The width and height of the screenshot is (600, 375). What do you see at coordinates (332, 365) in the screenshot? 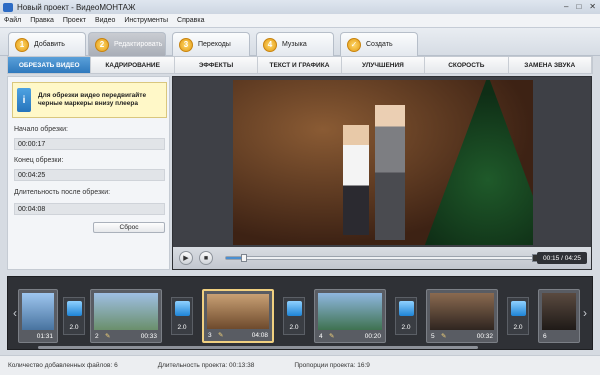
I see `status-aspect-ratio: Пропорции проекта: 16:9` at bounding box center [332, 365].